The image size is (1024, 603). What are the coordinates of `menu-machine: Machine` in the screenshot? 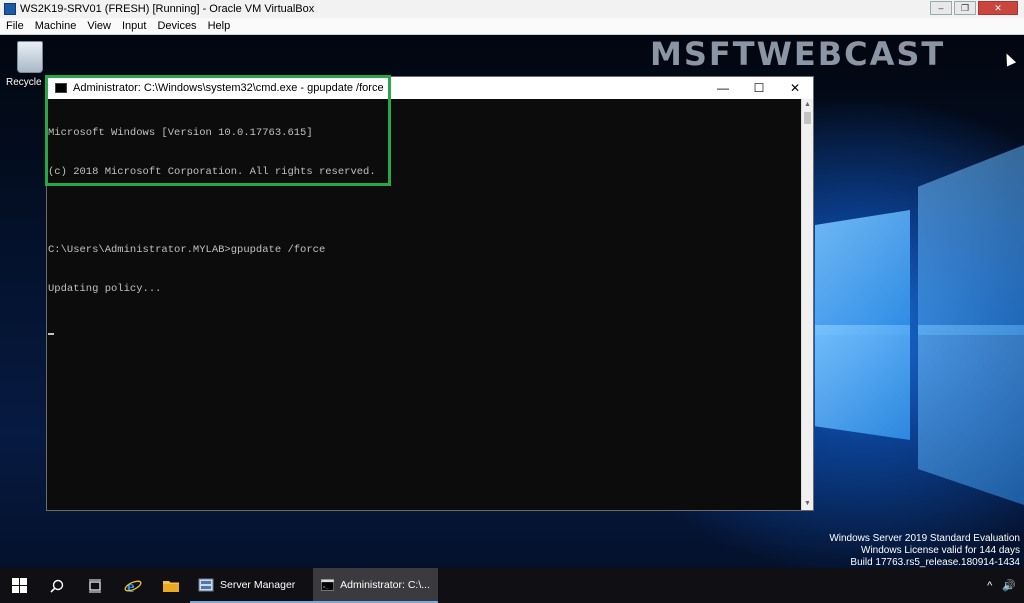 It's located at (55, 26).